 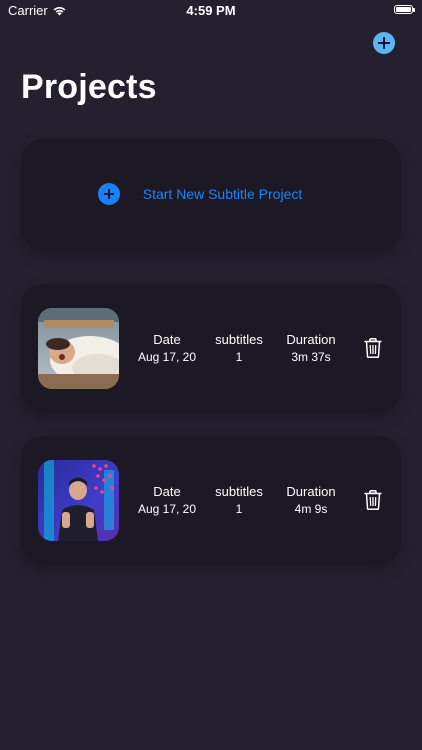 What do you see at coordinates (89, 87) in the screenshot?
I see `page-title: Projects` at bounding box center [89, 87].